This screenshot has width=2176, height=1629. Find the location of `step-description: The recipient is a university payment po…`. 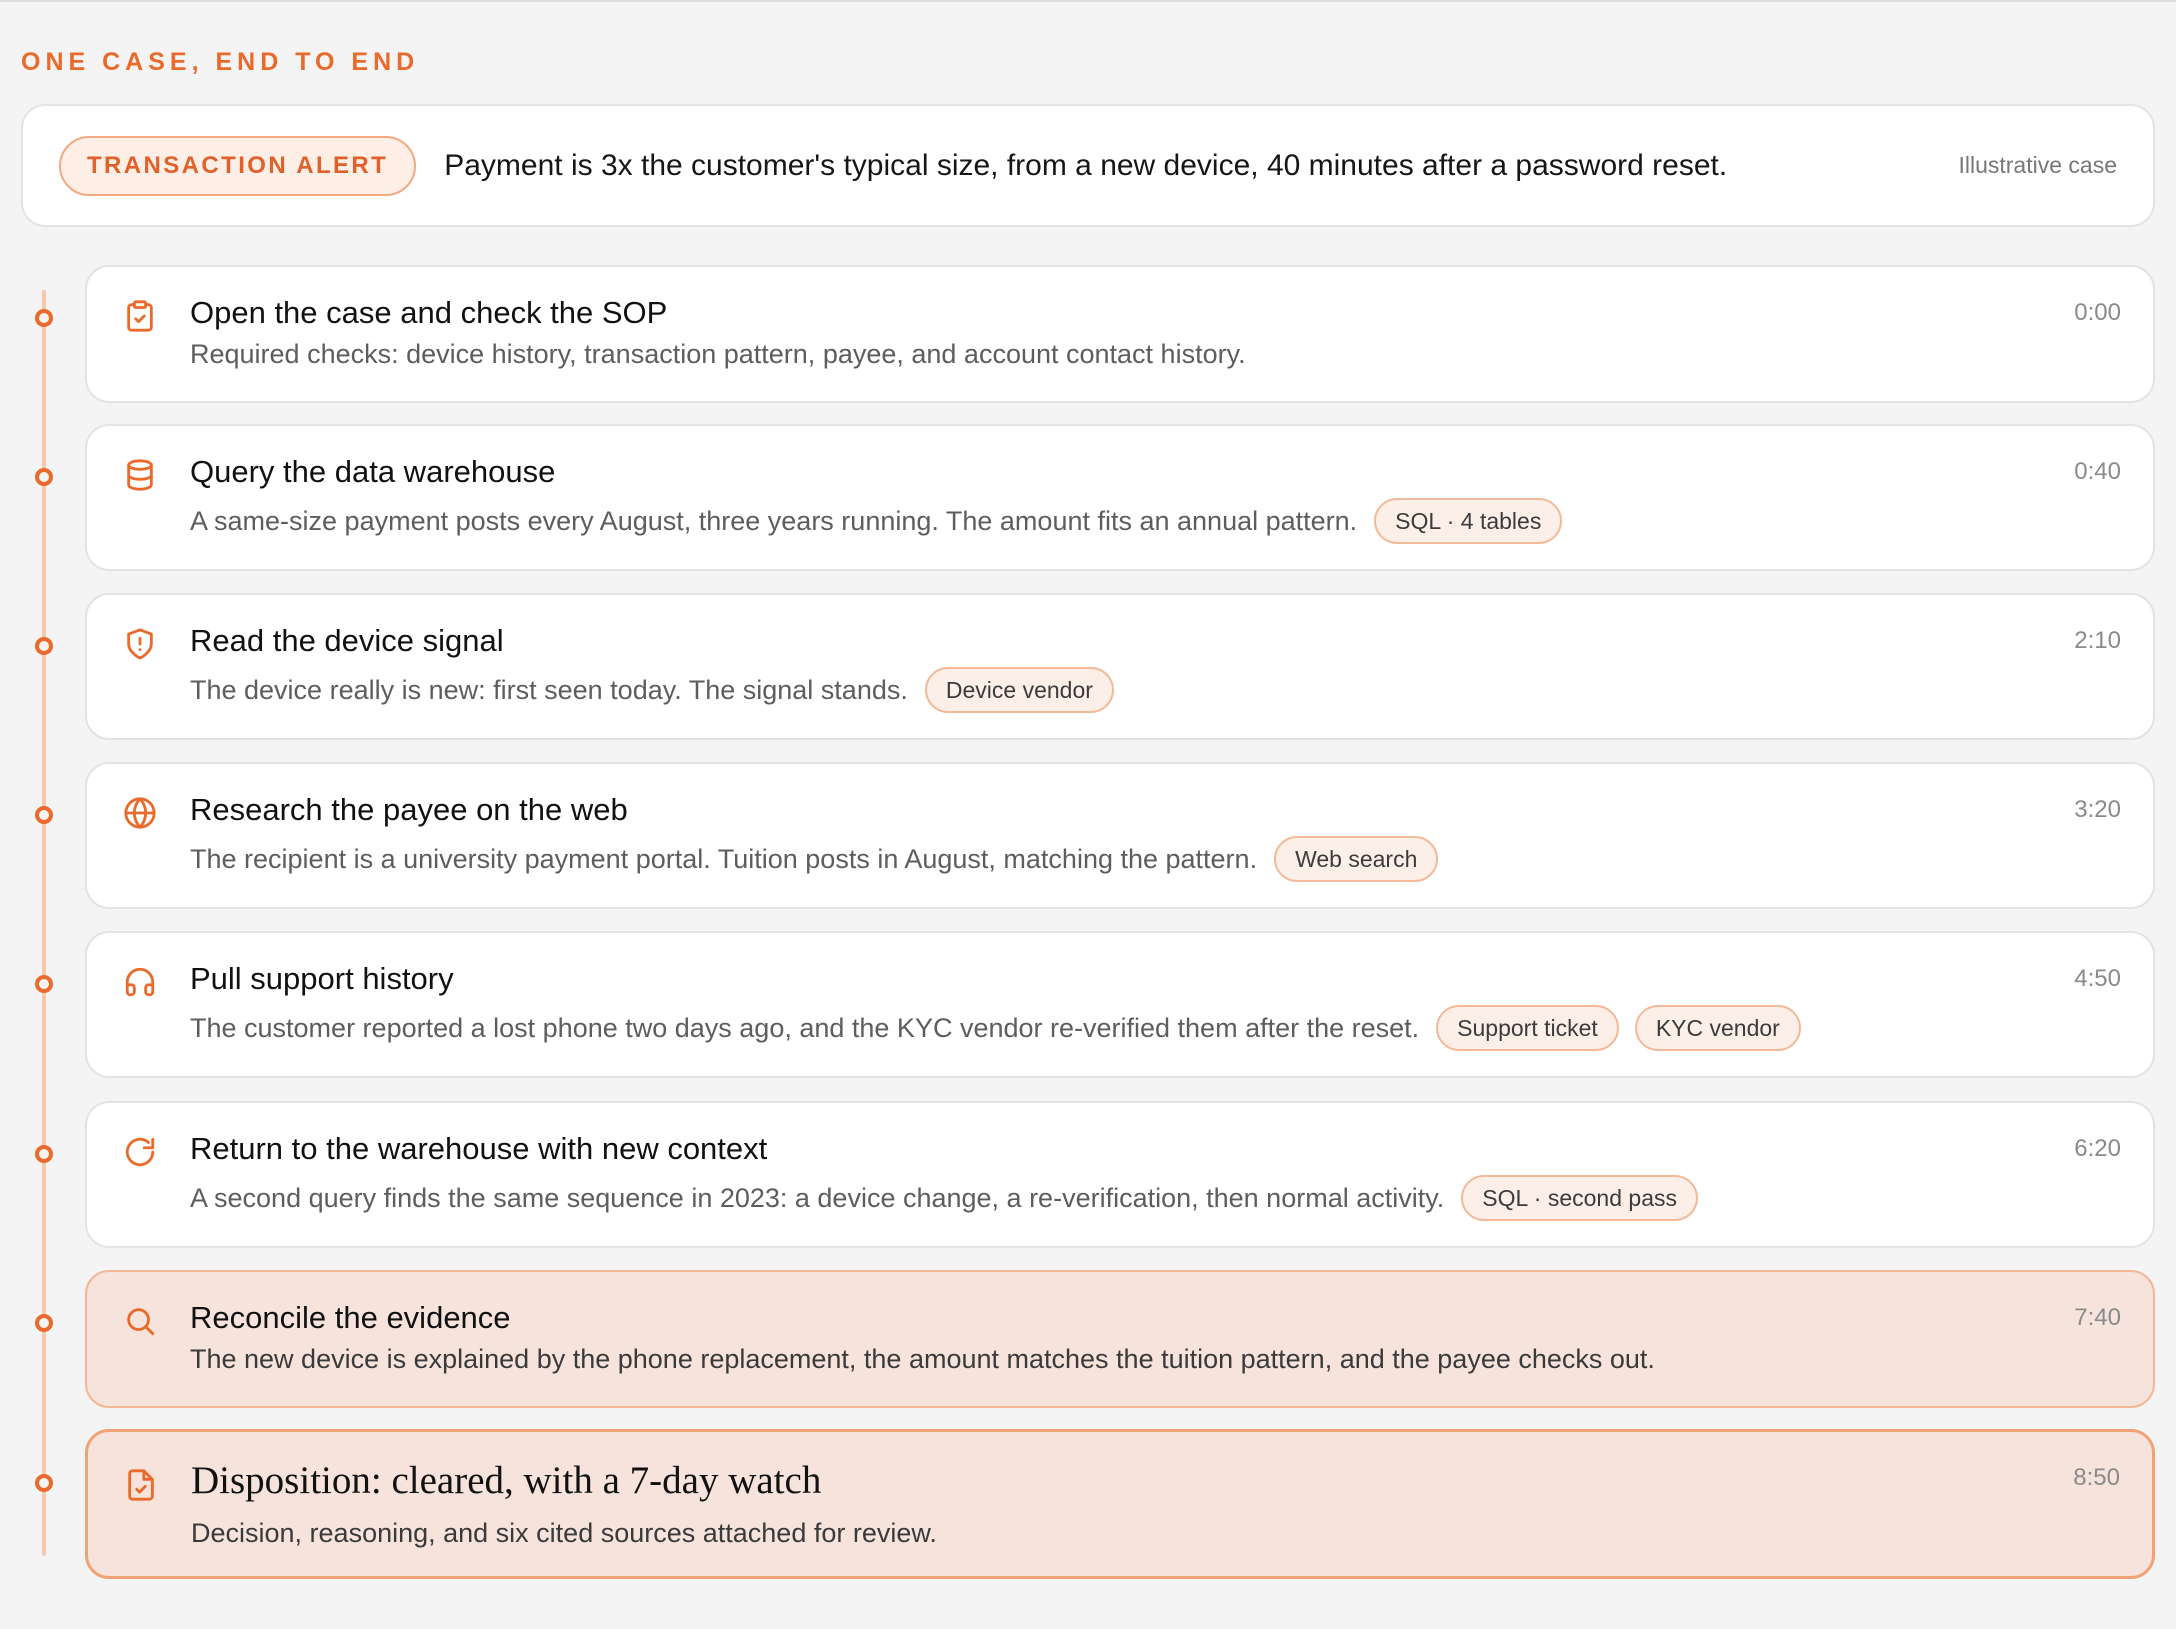

step-description: The recipient is a university payment po… is located at coordinates (724, 858).